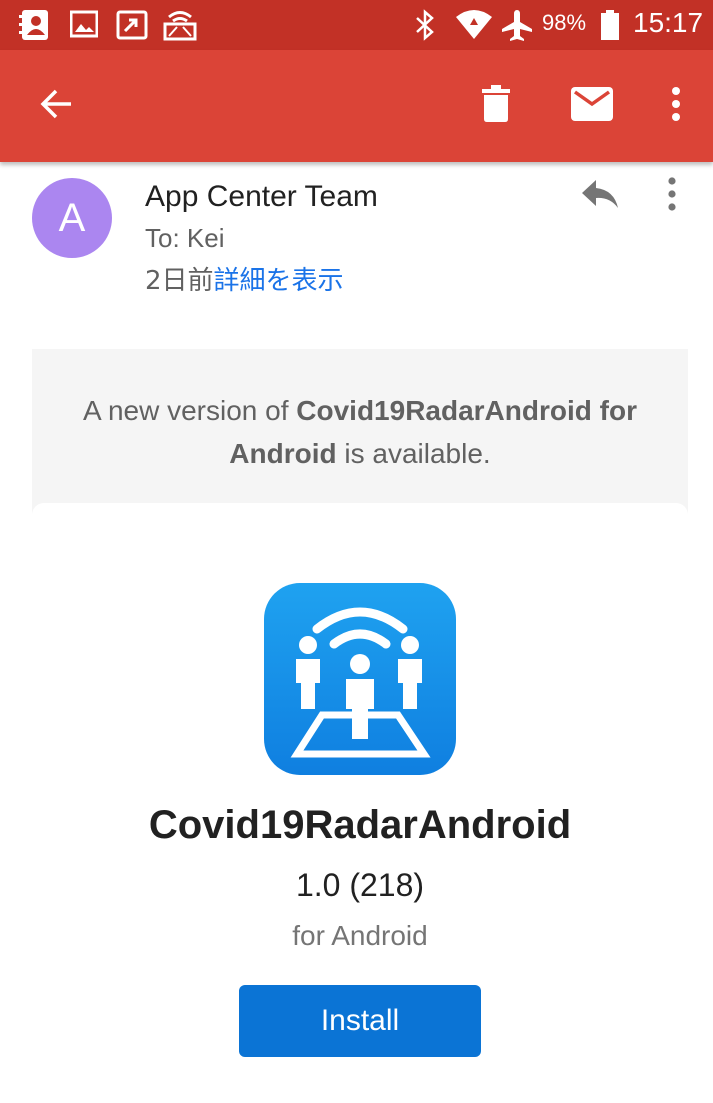  What do you see at coordinates (360, 679) in the screenshot?
I see `covid-radar-app-icon` at bounding box center [360, 679].